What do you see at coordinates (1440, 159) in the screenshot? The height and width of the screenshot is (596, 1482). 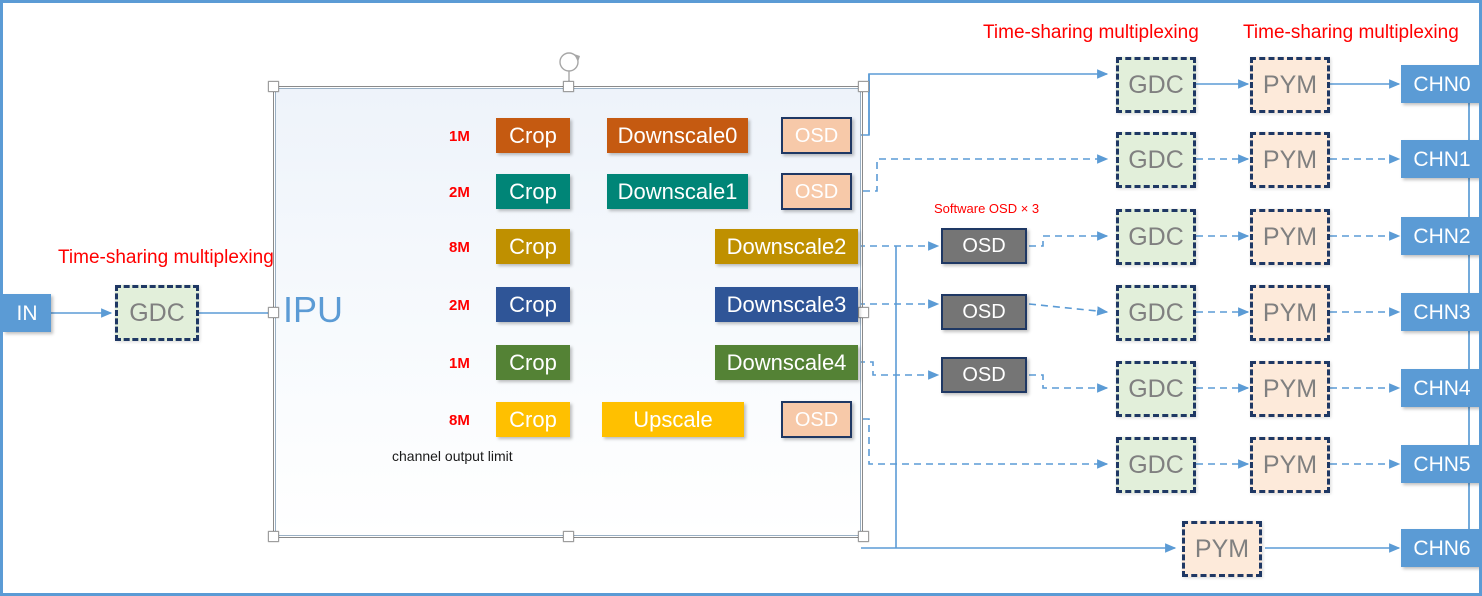 I see `channel-block: CHN1` at bounding box center [1440, 159].